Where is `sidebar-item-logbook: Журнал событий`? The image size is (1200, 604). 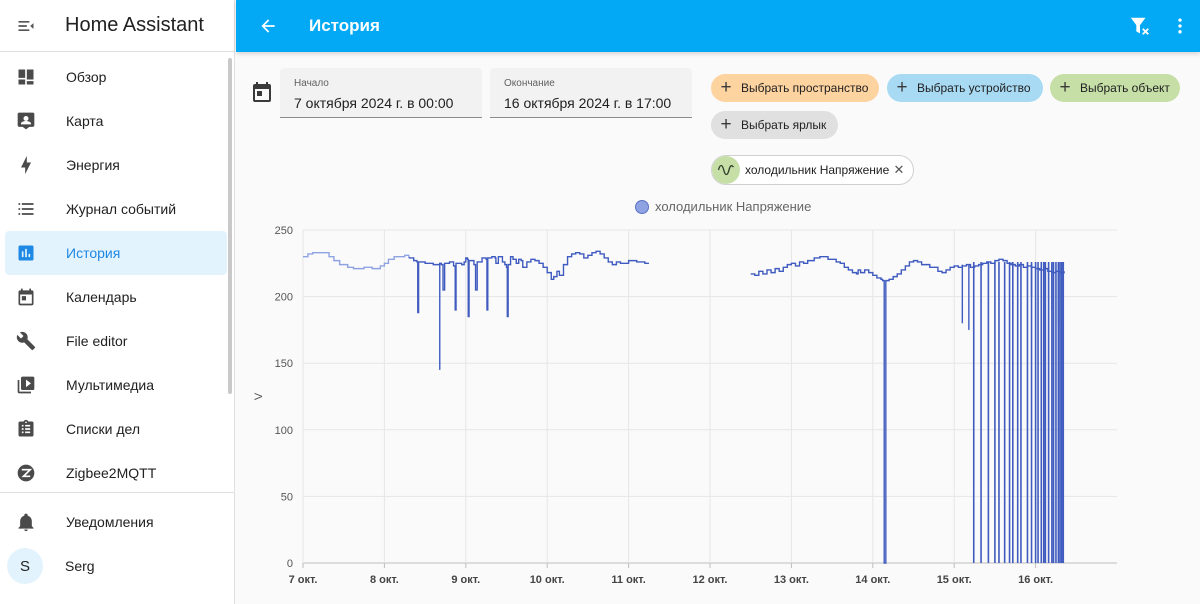 sidebar-item-logbook: Журнал событий is located at coordinates (116, 209).